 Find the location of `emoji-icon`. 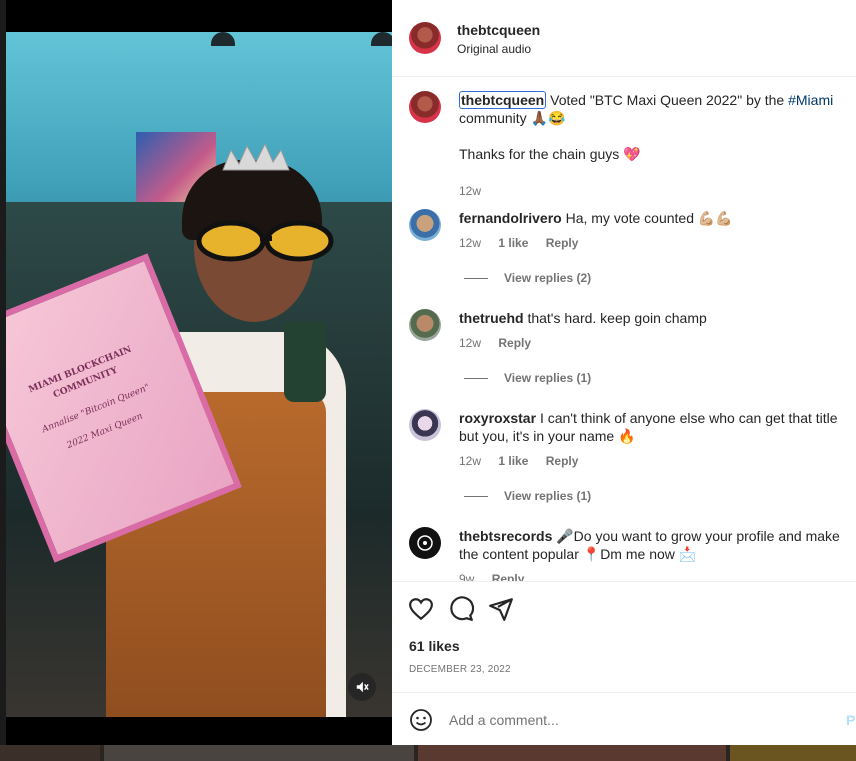

emoji-icon is located at coordinates (421, 720).